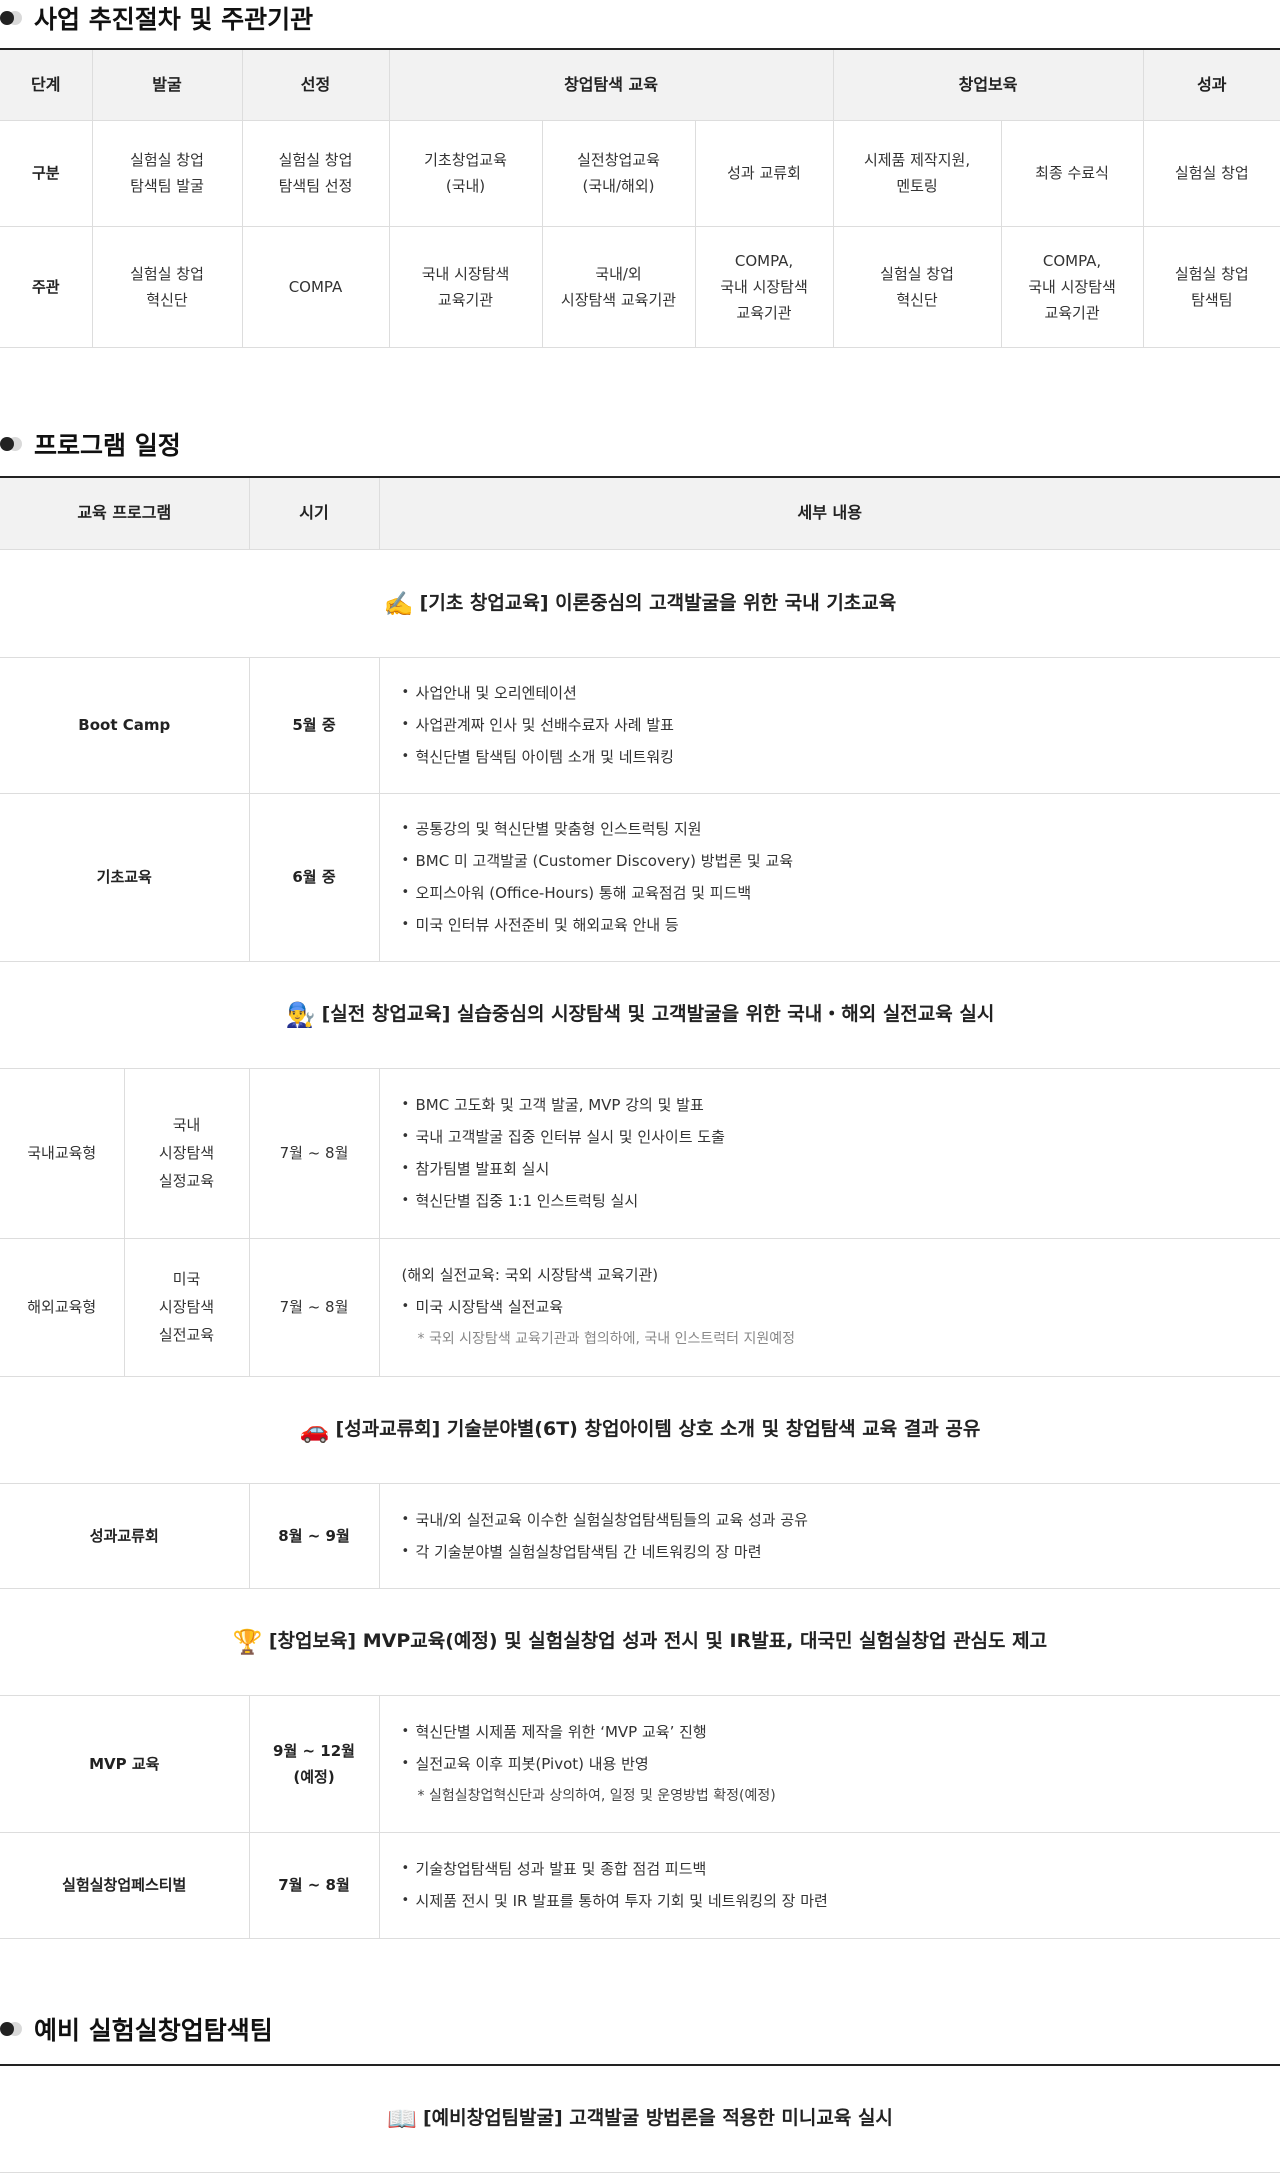 The image size is (1280, 2173). Describe the element at coordinates (837, 861) in the screenshot. I see `list-item: BMC 미 고객발굴 (Customer Discovery) 방법론 및 교육` at that location.